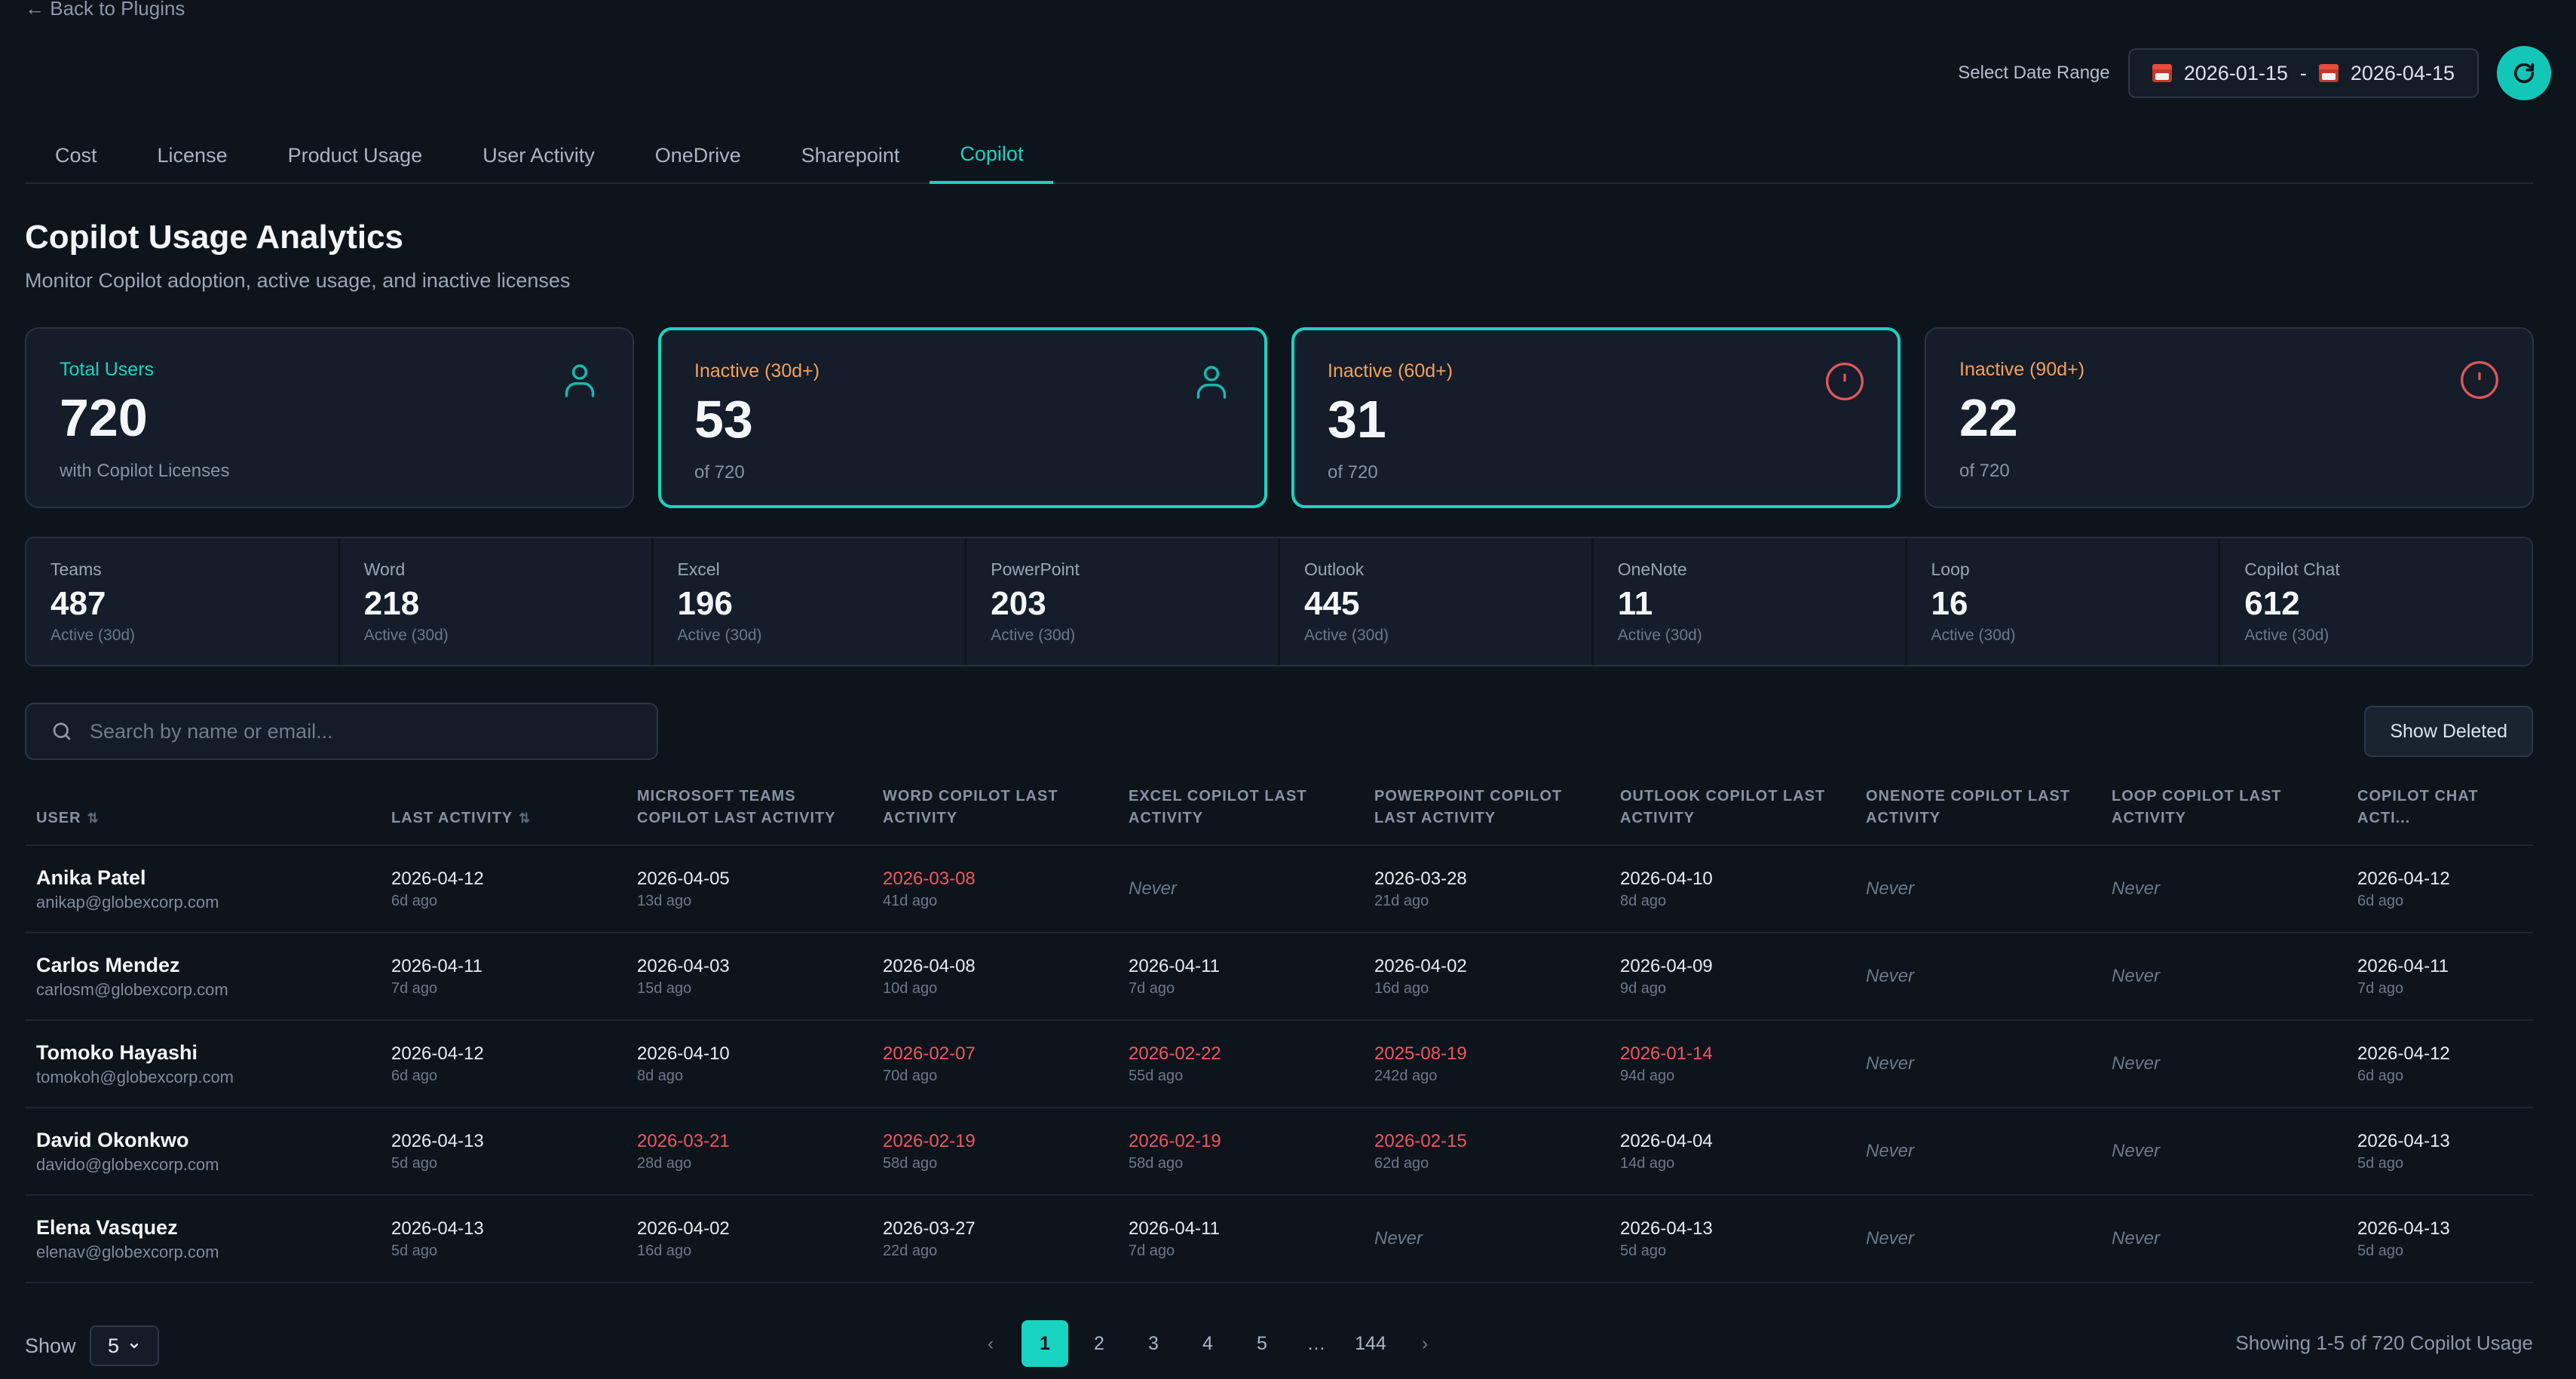 The width and height of the screenshot is (2576, 1379). I want to click on back-to-plugins-link: ← Back to Plugins, so click(105, 10).